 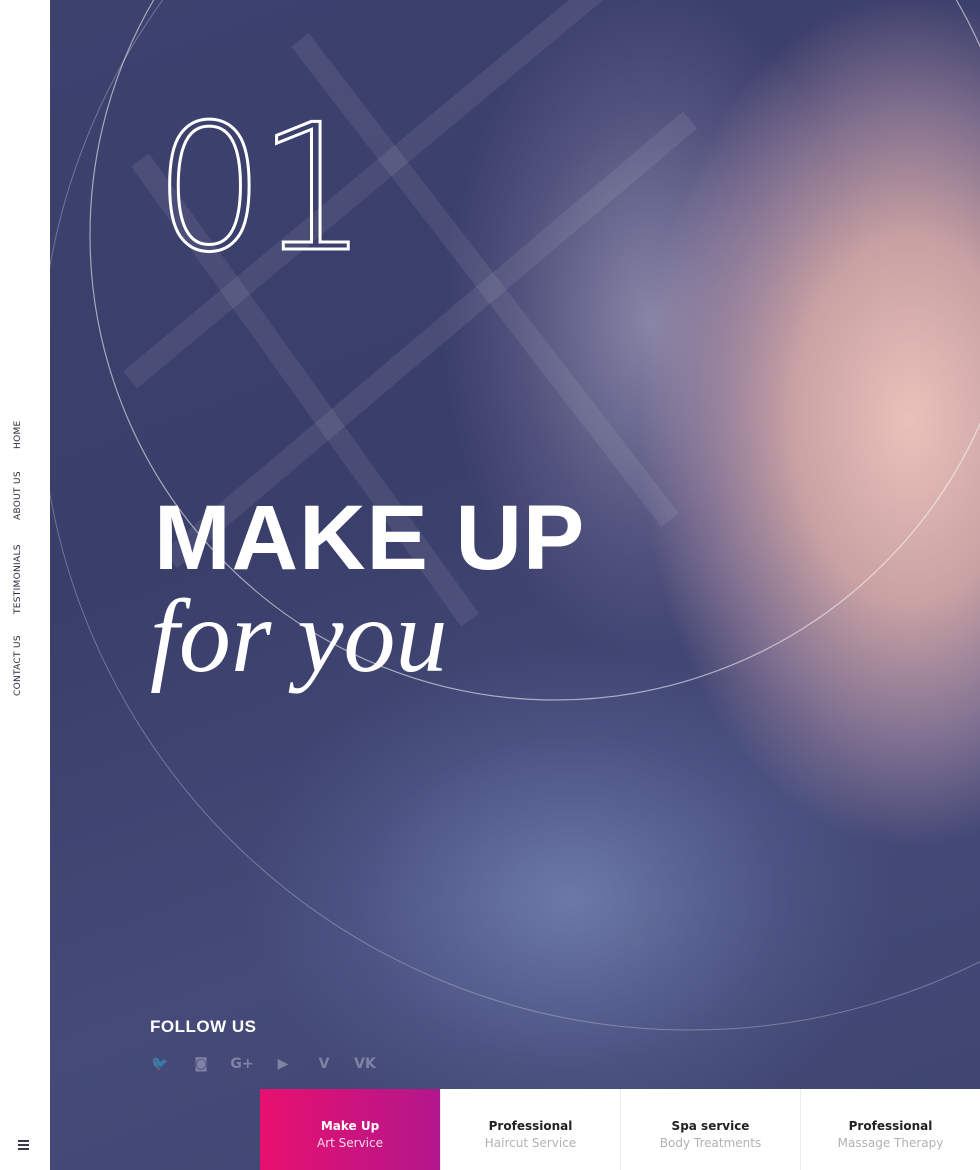 I want to click on nav-testimonials: TESTIMONIALS, so click(x=25, y=579).